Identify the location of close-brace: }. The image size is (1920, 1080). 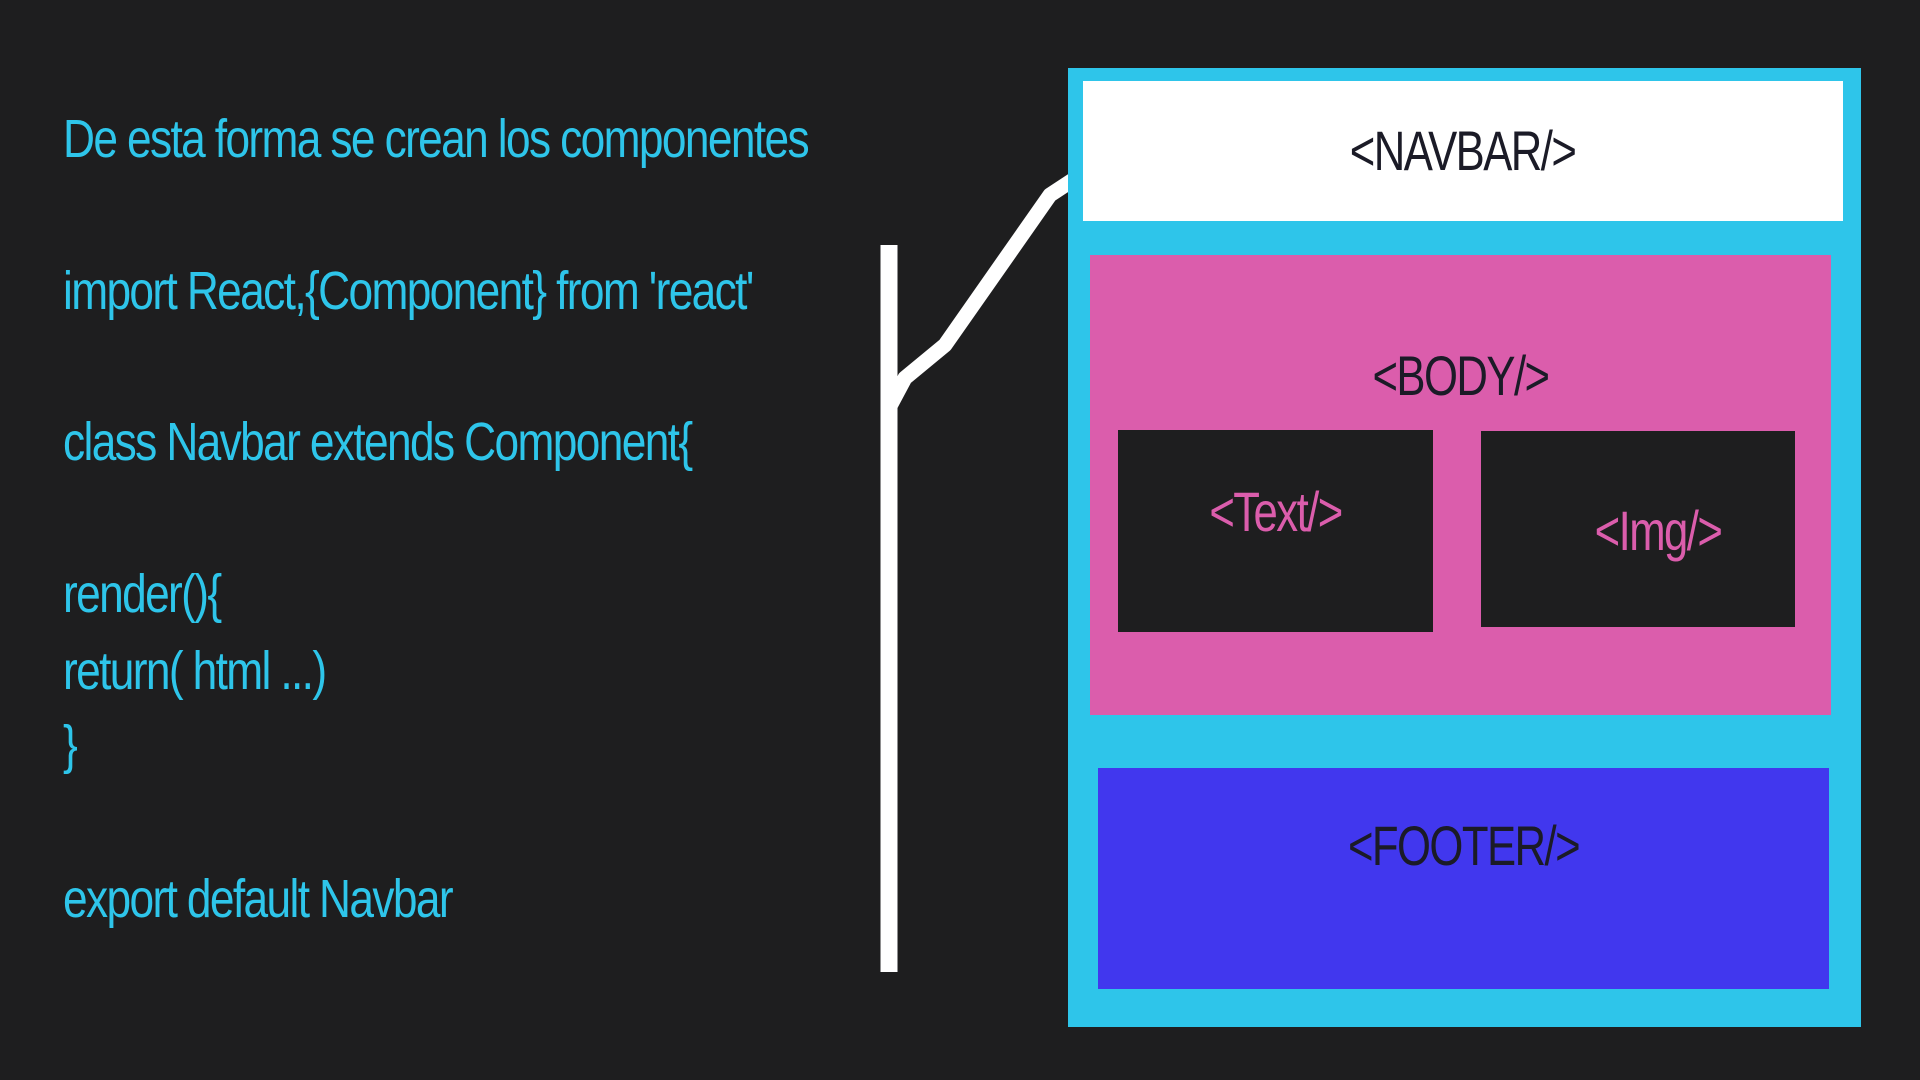
(70, 745).